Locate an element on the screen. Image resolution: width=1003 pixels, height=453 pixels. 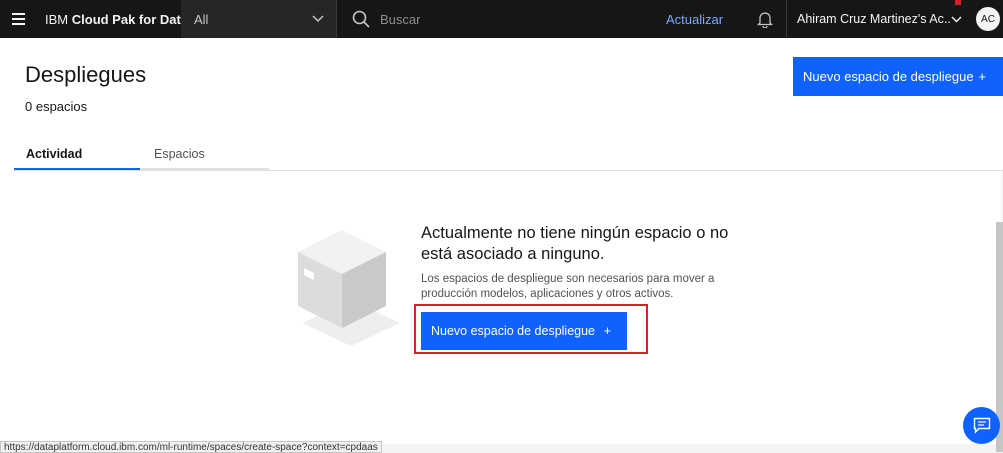
add-icon: + is located at coordinates (982, 76).